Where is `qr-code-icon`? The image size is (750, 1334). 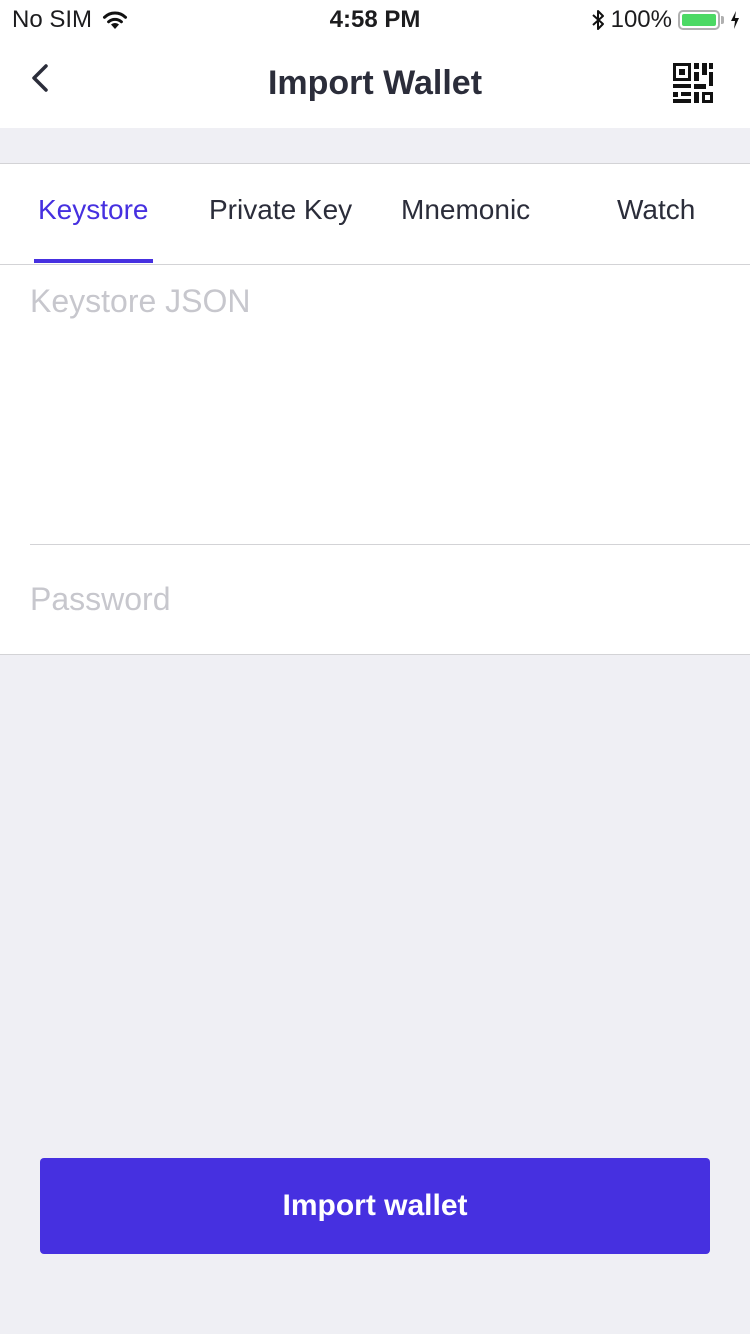 qr-code-icon is located at coordinates (693, 83).